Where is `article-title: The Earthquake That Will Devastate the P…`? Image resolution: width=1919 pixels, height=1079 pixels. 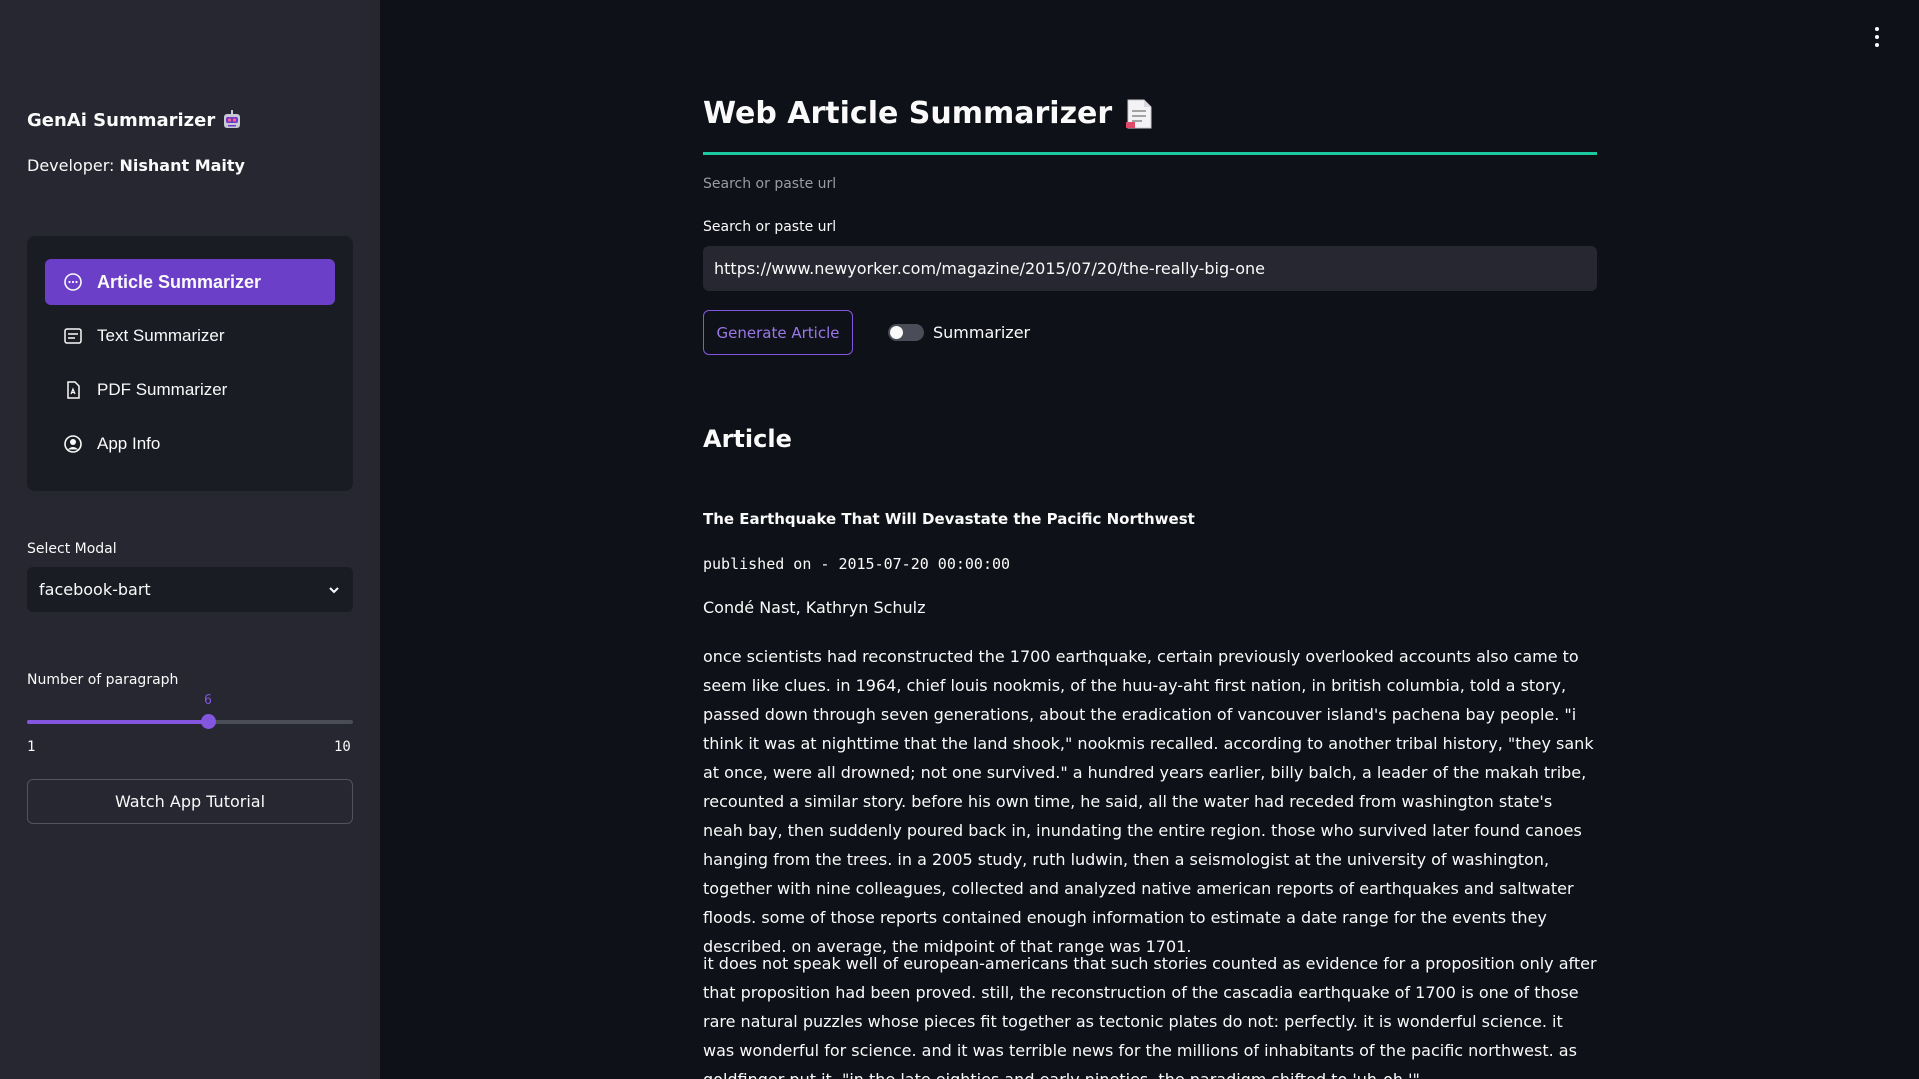
article-title: The Earthquake That Will Devastate the P… is located at coordinates (949, 519).